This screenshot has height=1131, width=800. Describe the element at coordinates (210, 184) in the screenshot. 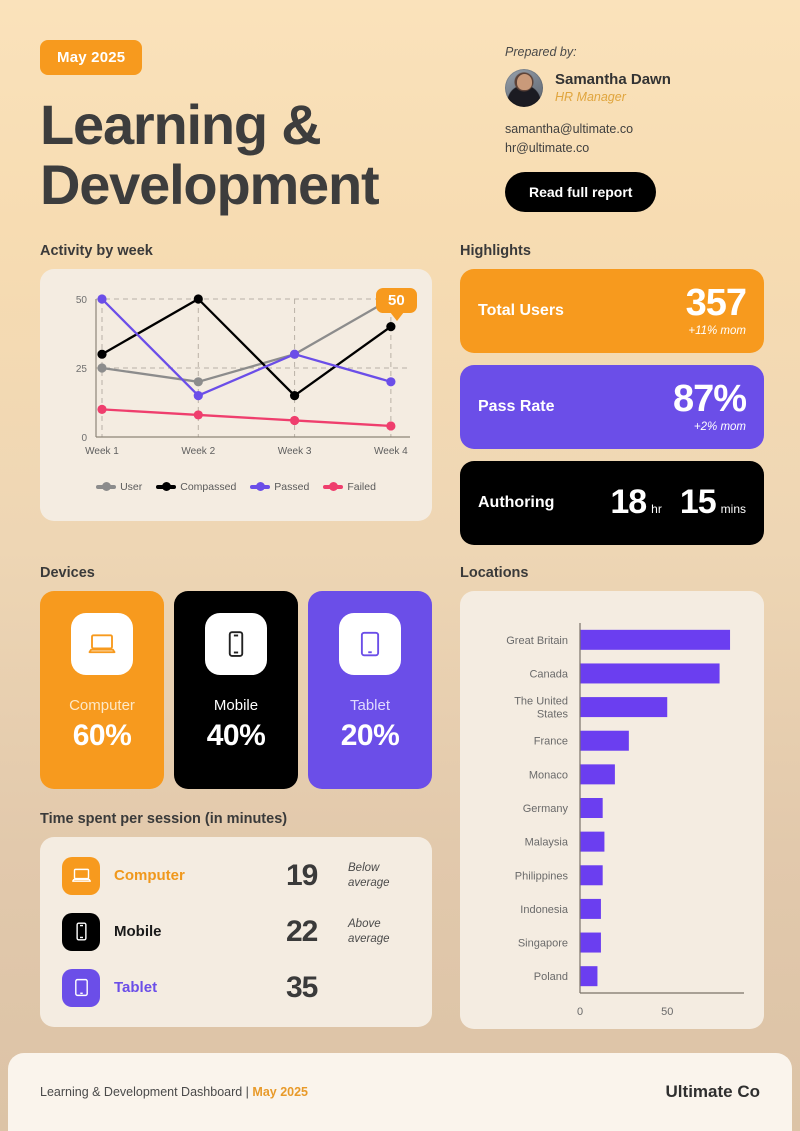

I see `page-title-line2: Development` at that location.